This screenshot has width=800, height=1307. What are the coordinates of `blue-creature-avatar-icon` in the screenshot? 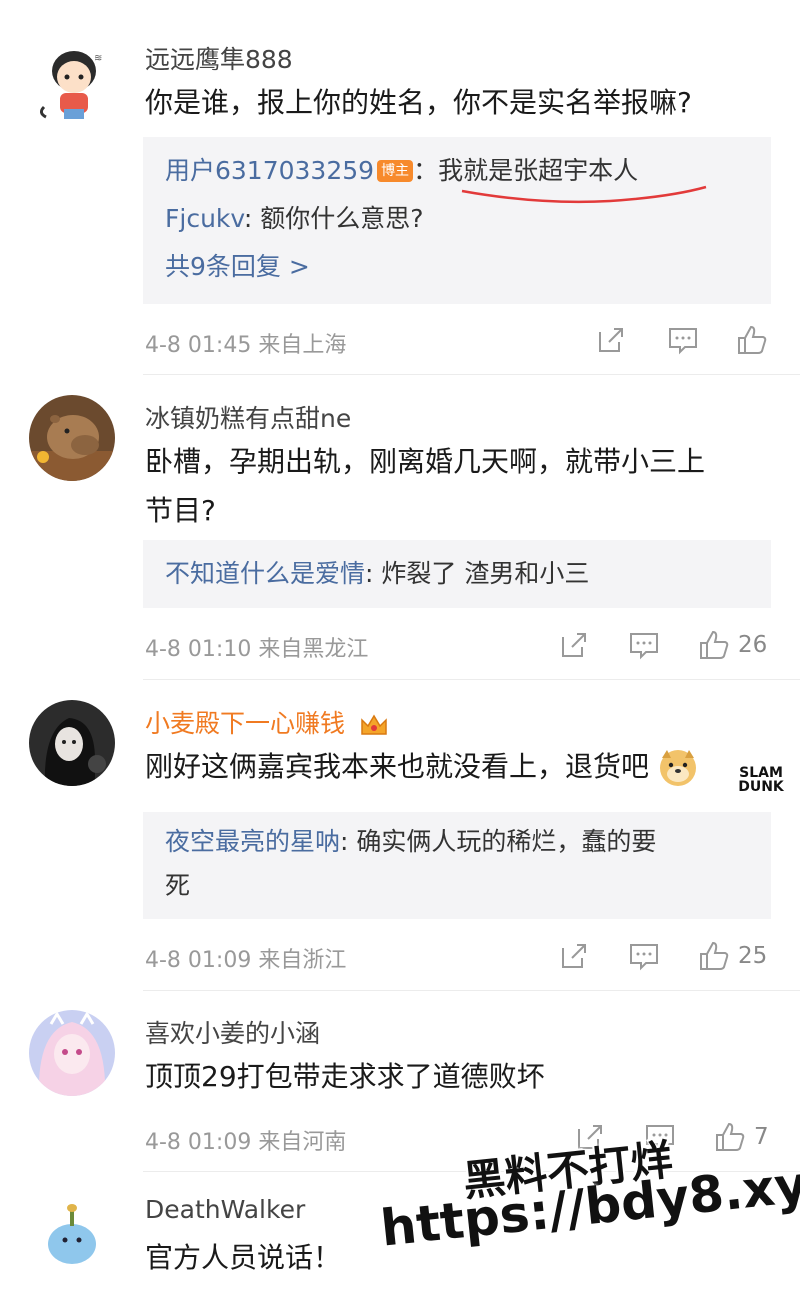 It's located at (72, 1233).